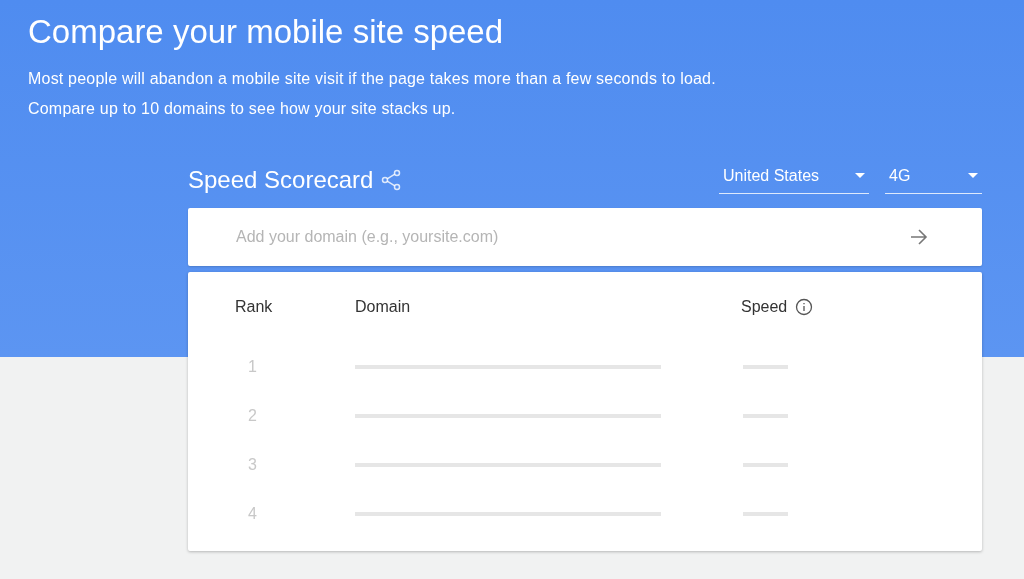  What do you see at coordinates (391, 180) in the screenshot?
I see `share-icon` at bounding box center [391, 180].